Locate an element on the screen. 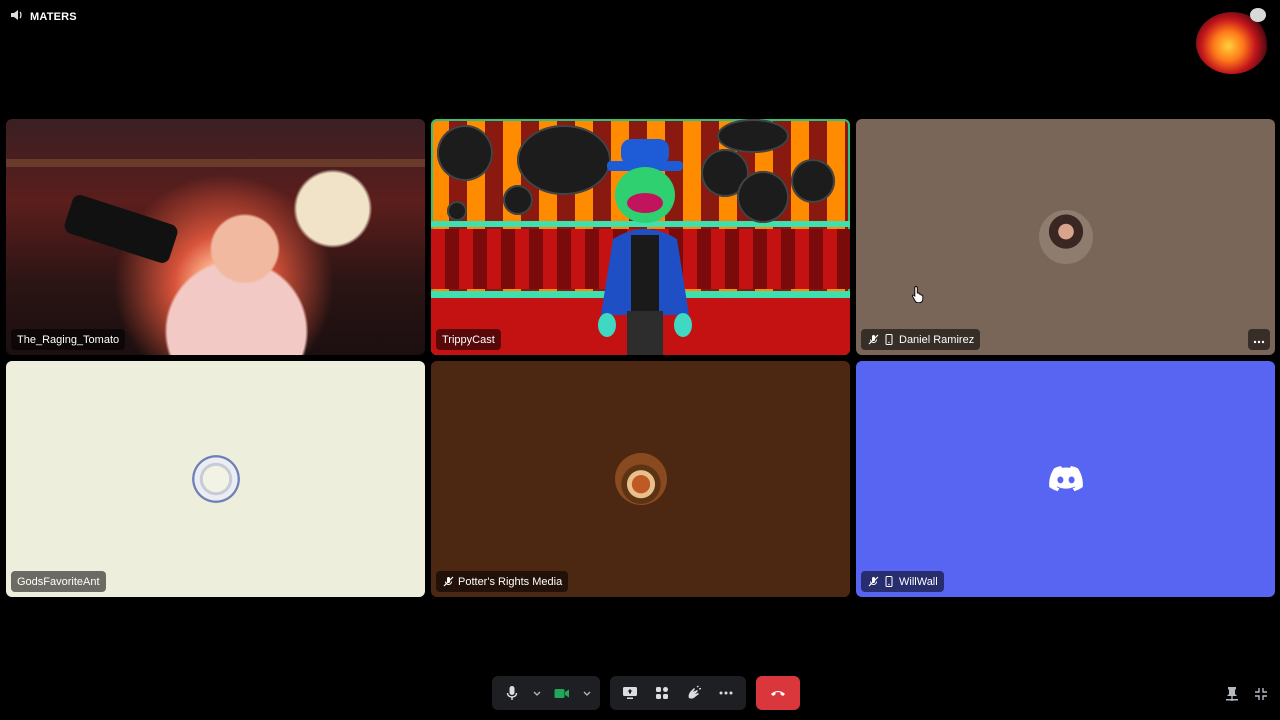 The image size is (1280, 720). microphone-options-button is located at coordinates (537, 693).